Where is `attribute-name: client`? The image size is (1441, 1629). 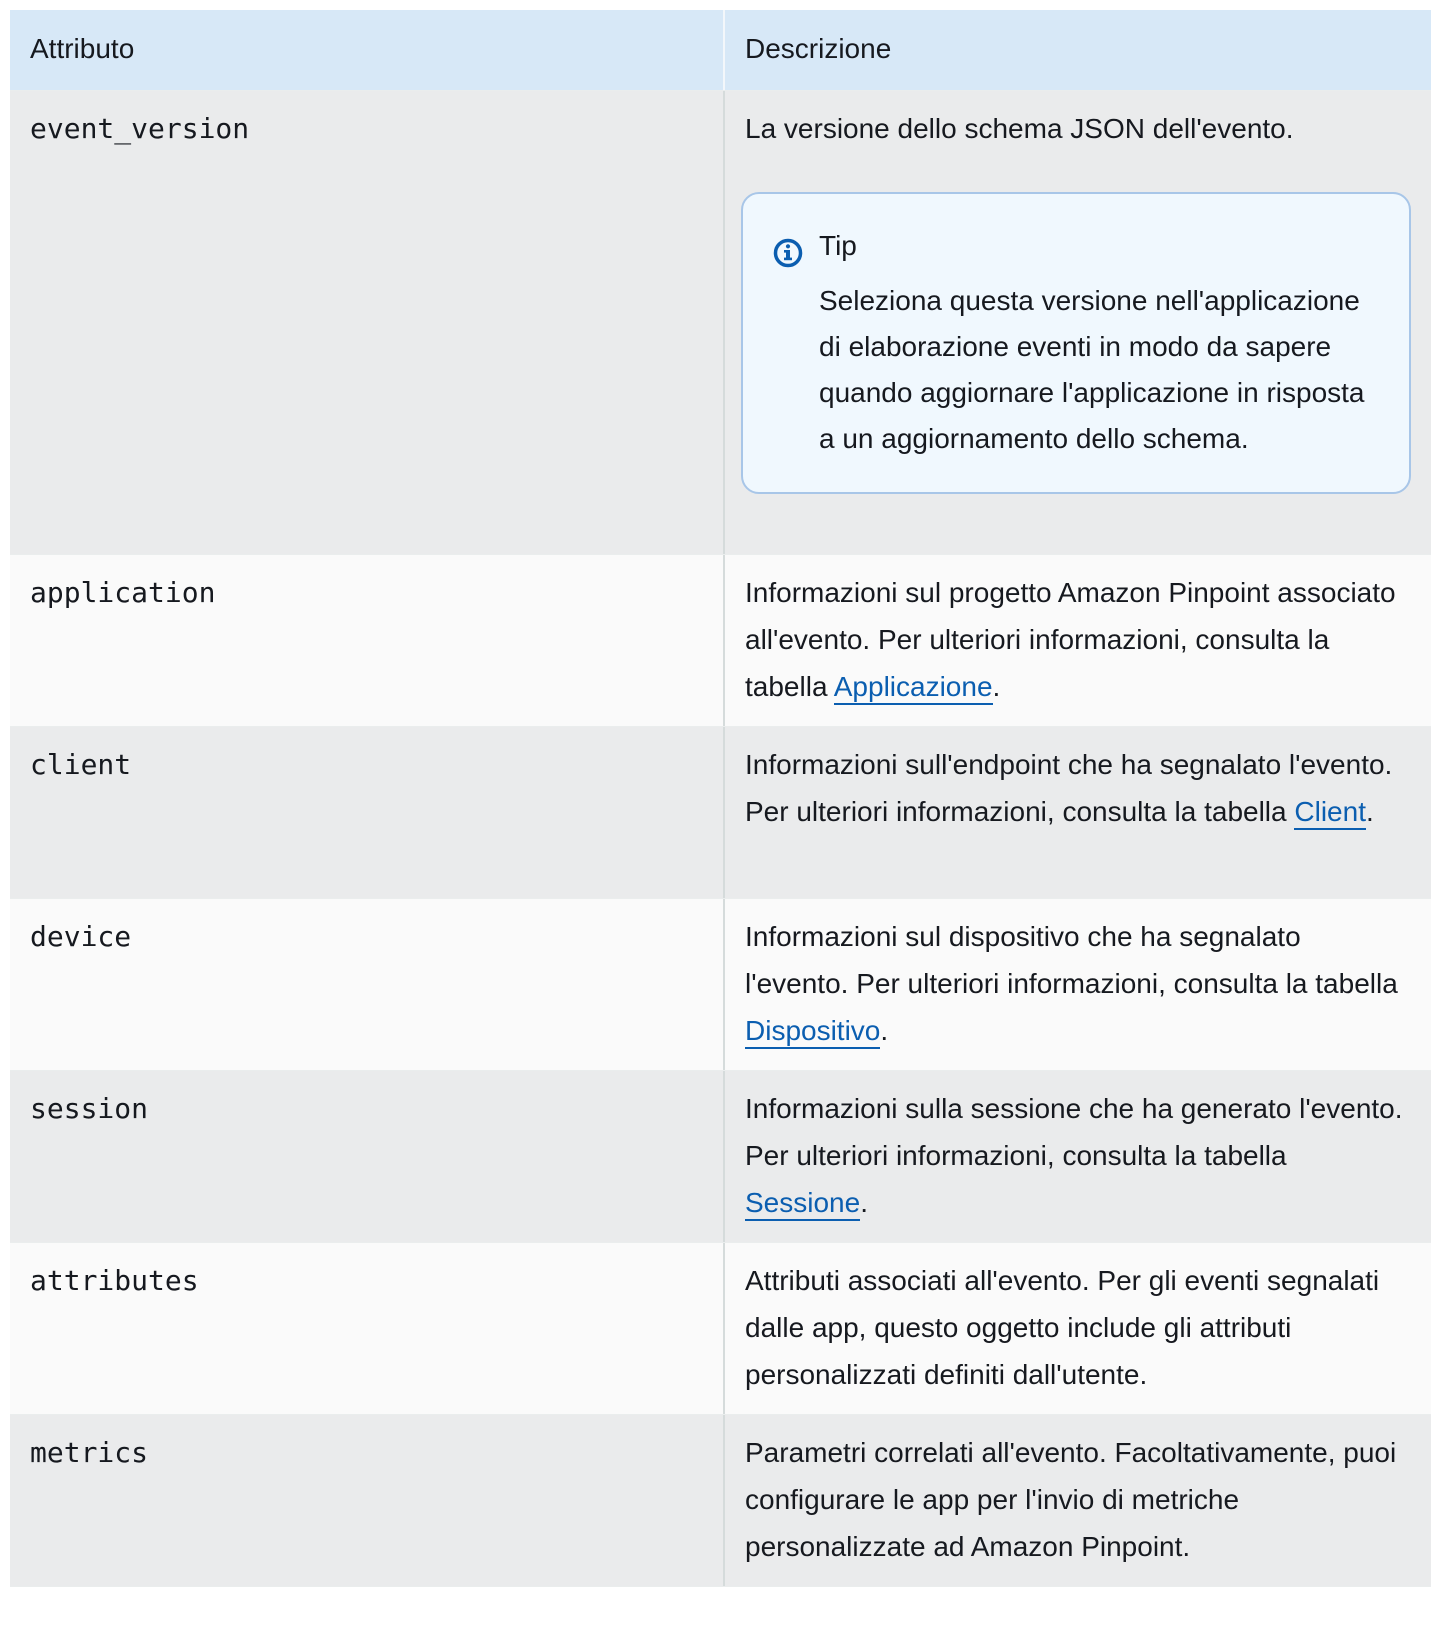
attribute-name: client is located at coordinates (366, 812).